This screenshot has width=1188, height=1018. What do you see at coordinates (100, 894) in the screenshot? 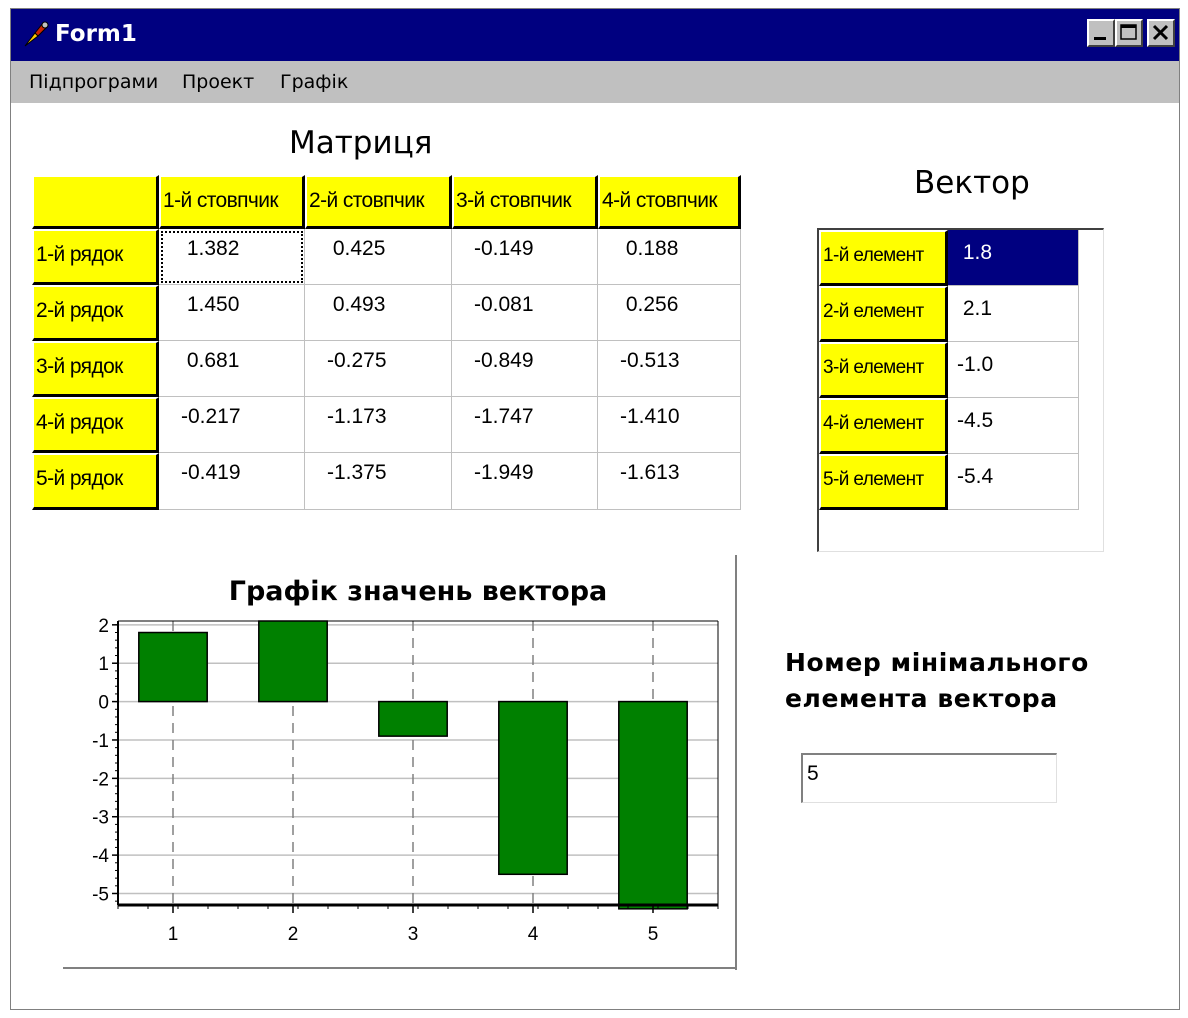
I see `y-tick-label: -5` at bounding box center [100, 894].